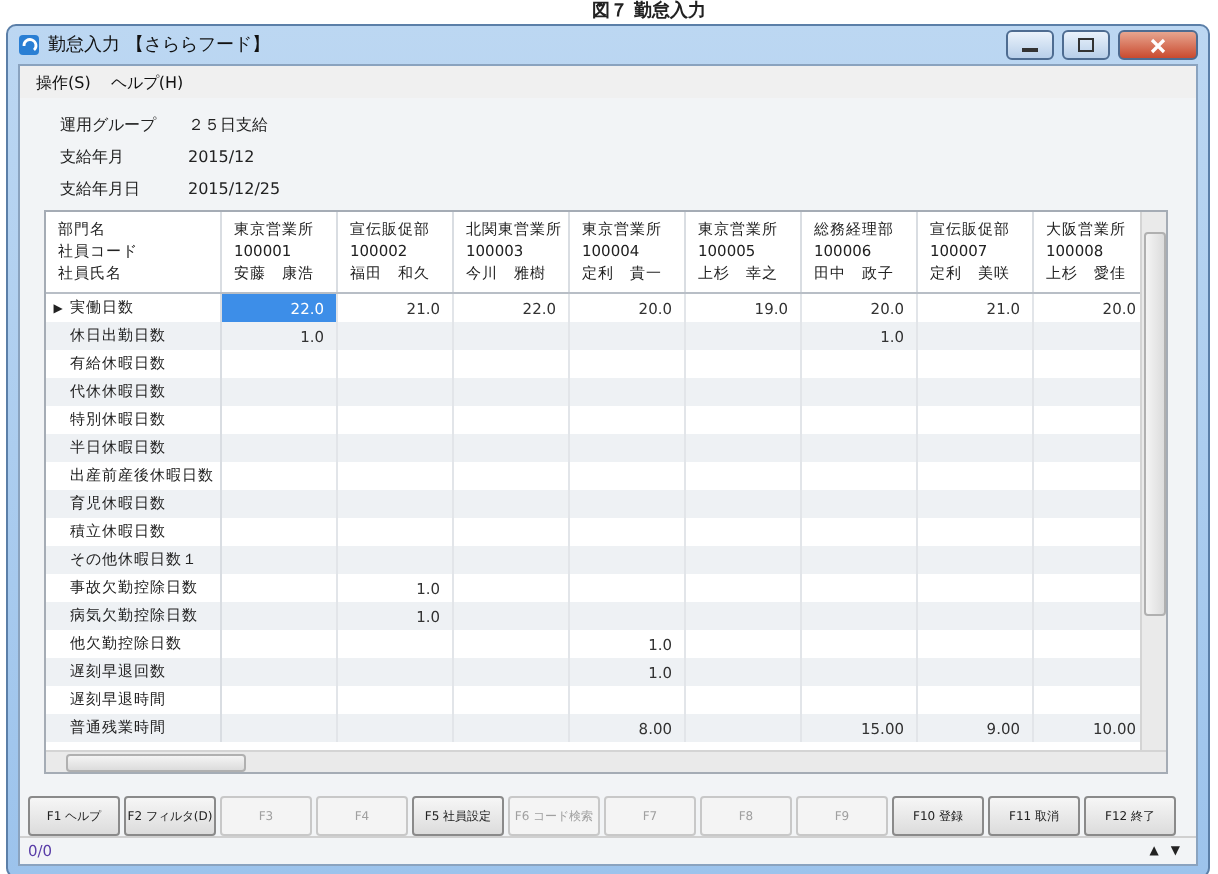  What do you see at coordinates (229, 127) in the screenshot?
I see `info-value: ２５日支給` at bounding box center [229, 127].